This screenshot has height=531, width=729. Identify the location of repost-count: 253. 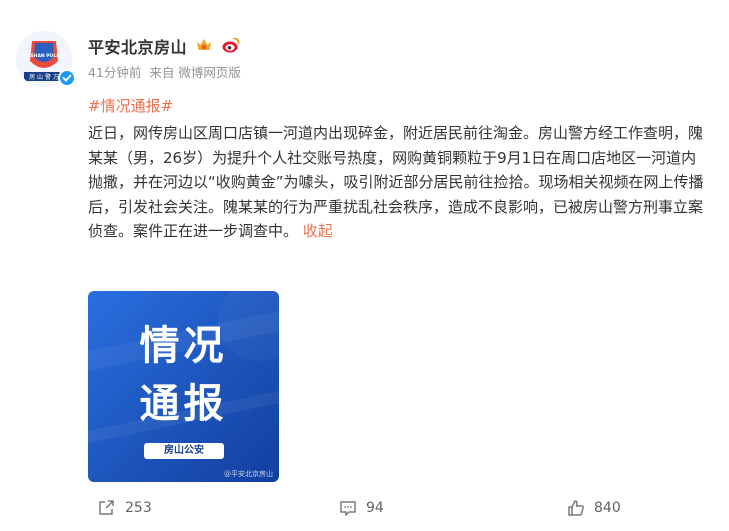
(138, 508).